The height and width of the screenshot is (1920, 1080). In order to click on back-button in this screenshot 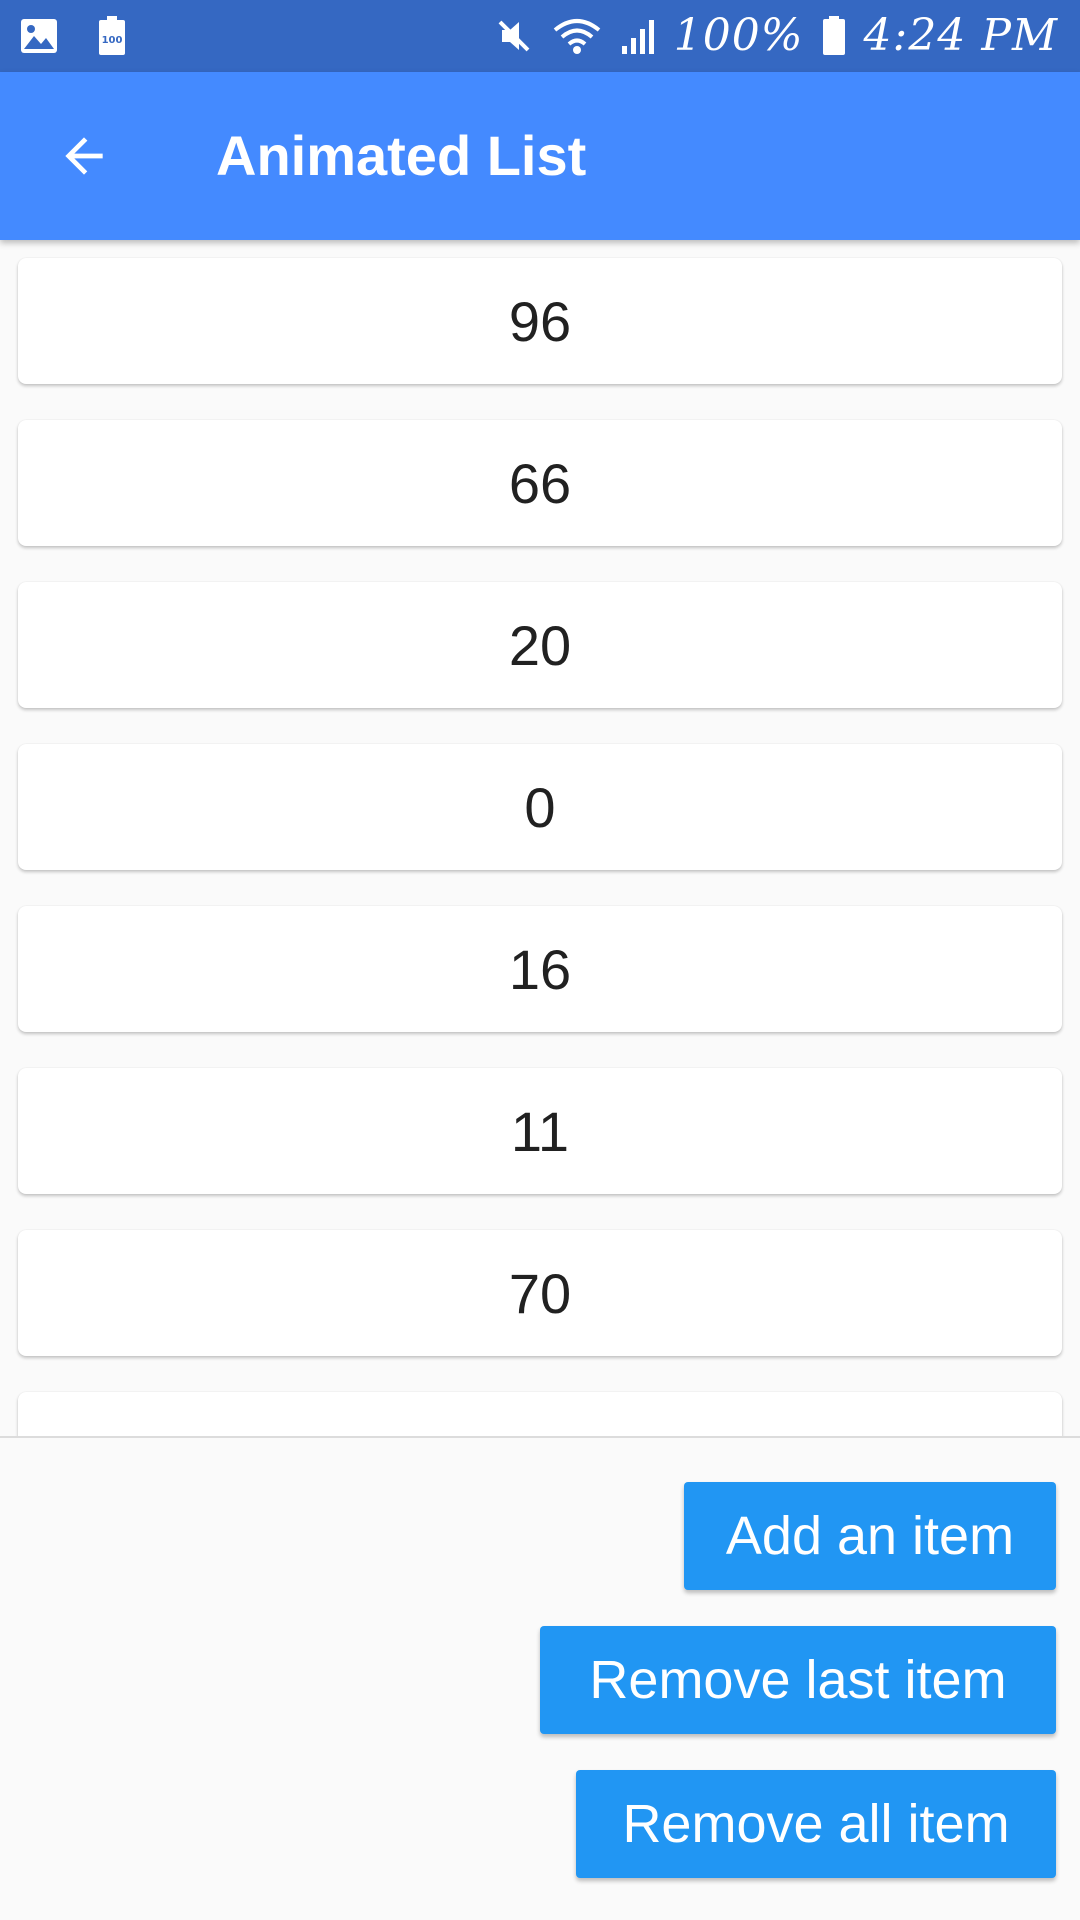, I will do `click(84, 156)`.